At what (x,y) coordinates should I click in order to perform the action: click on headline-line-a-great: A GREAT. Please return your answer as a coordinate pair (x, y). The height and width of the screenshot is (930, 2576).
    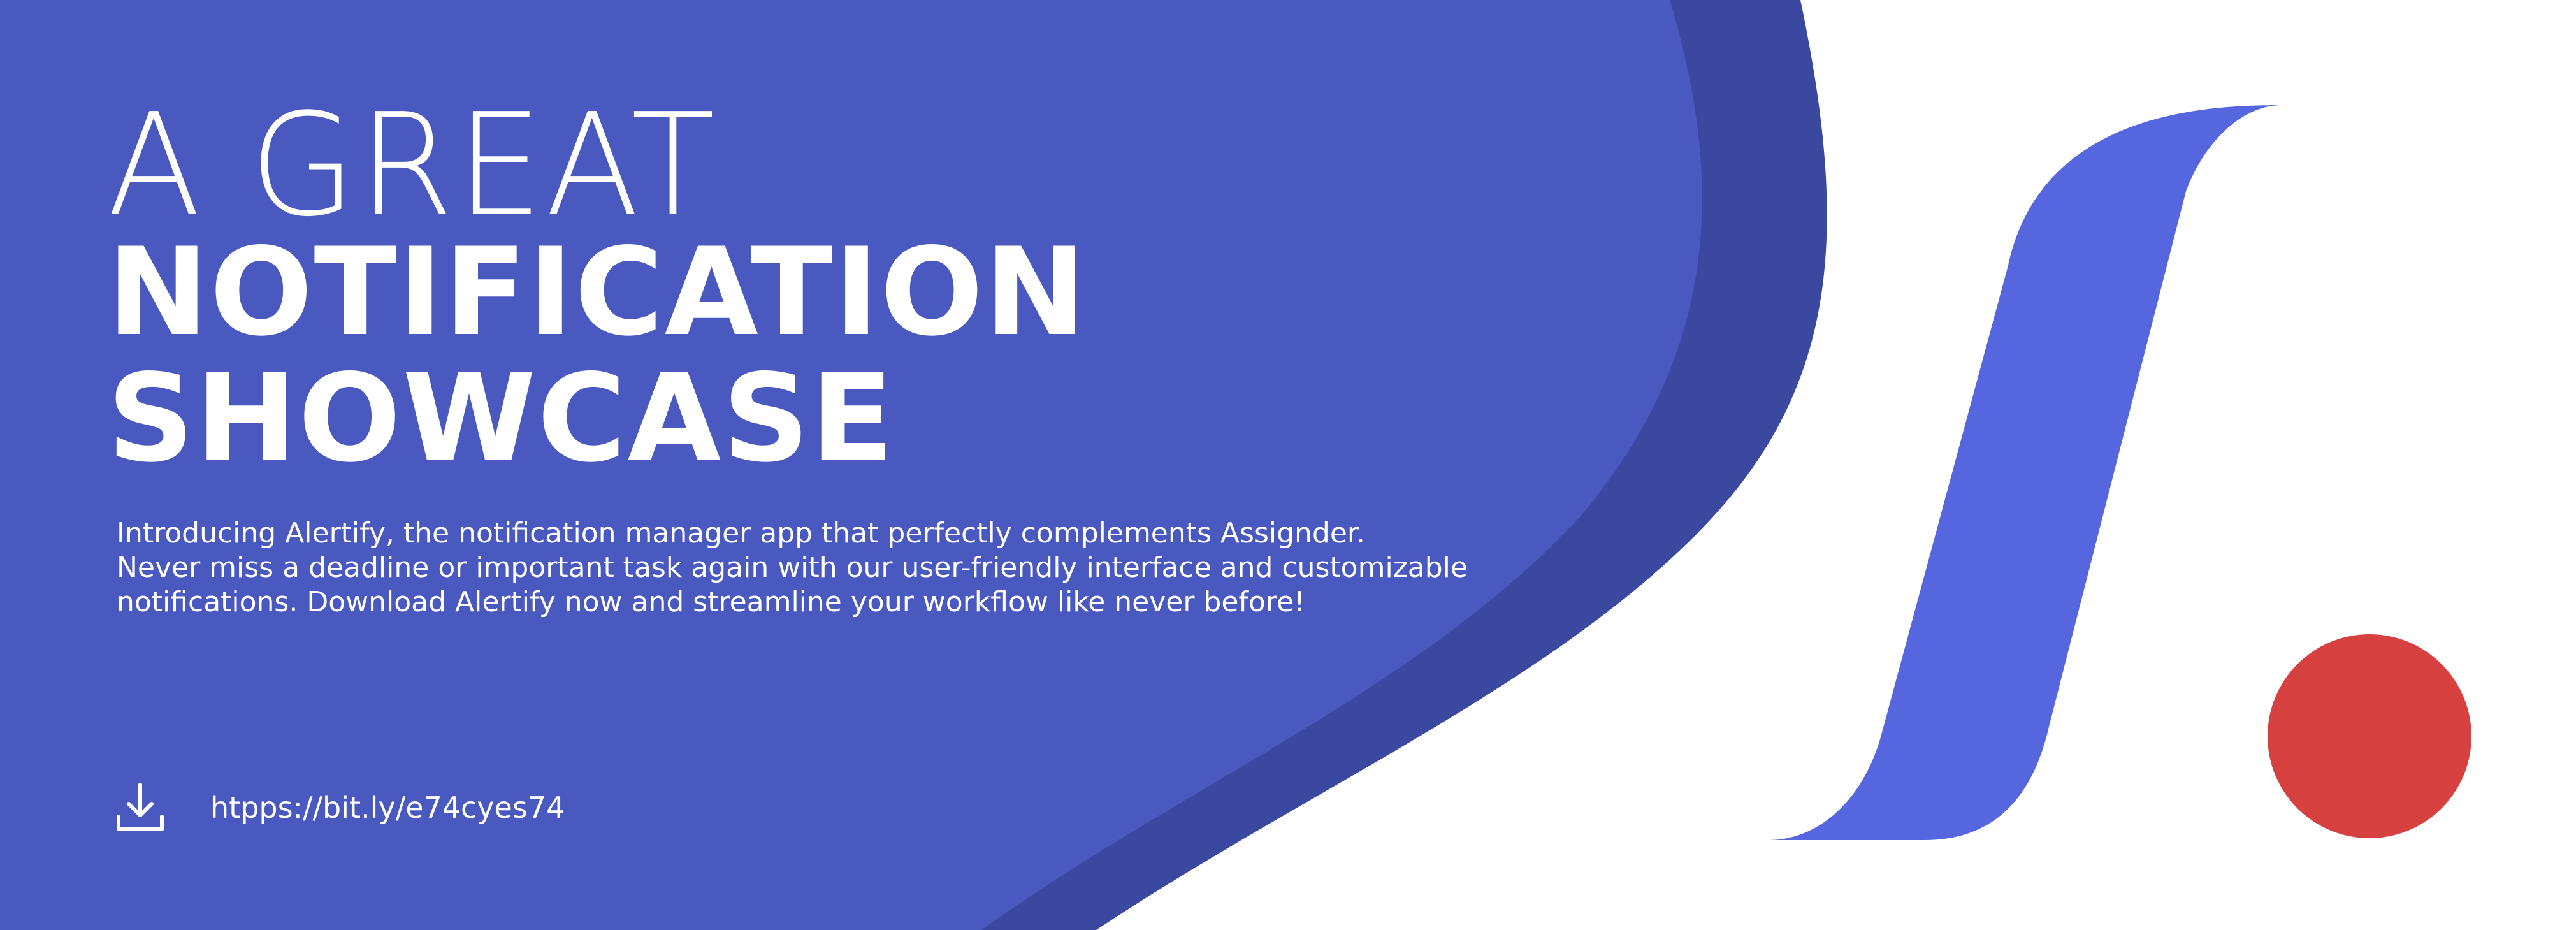
    Looking at the image, I should click on (412, 166).